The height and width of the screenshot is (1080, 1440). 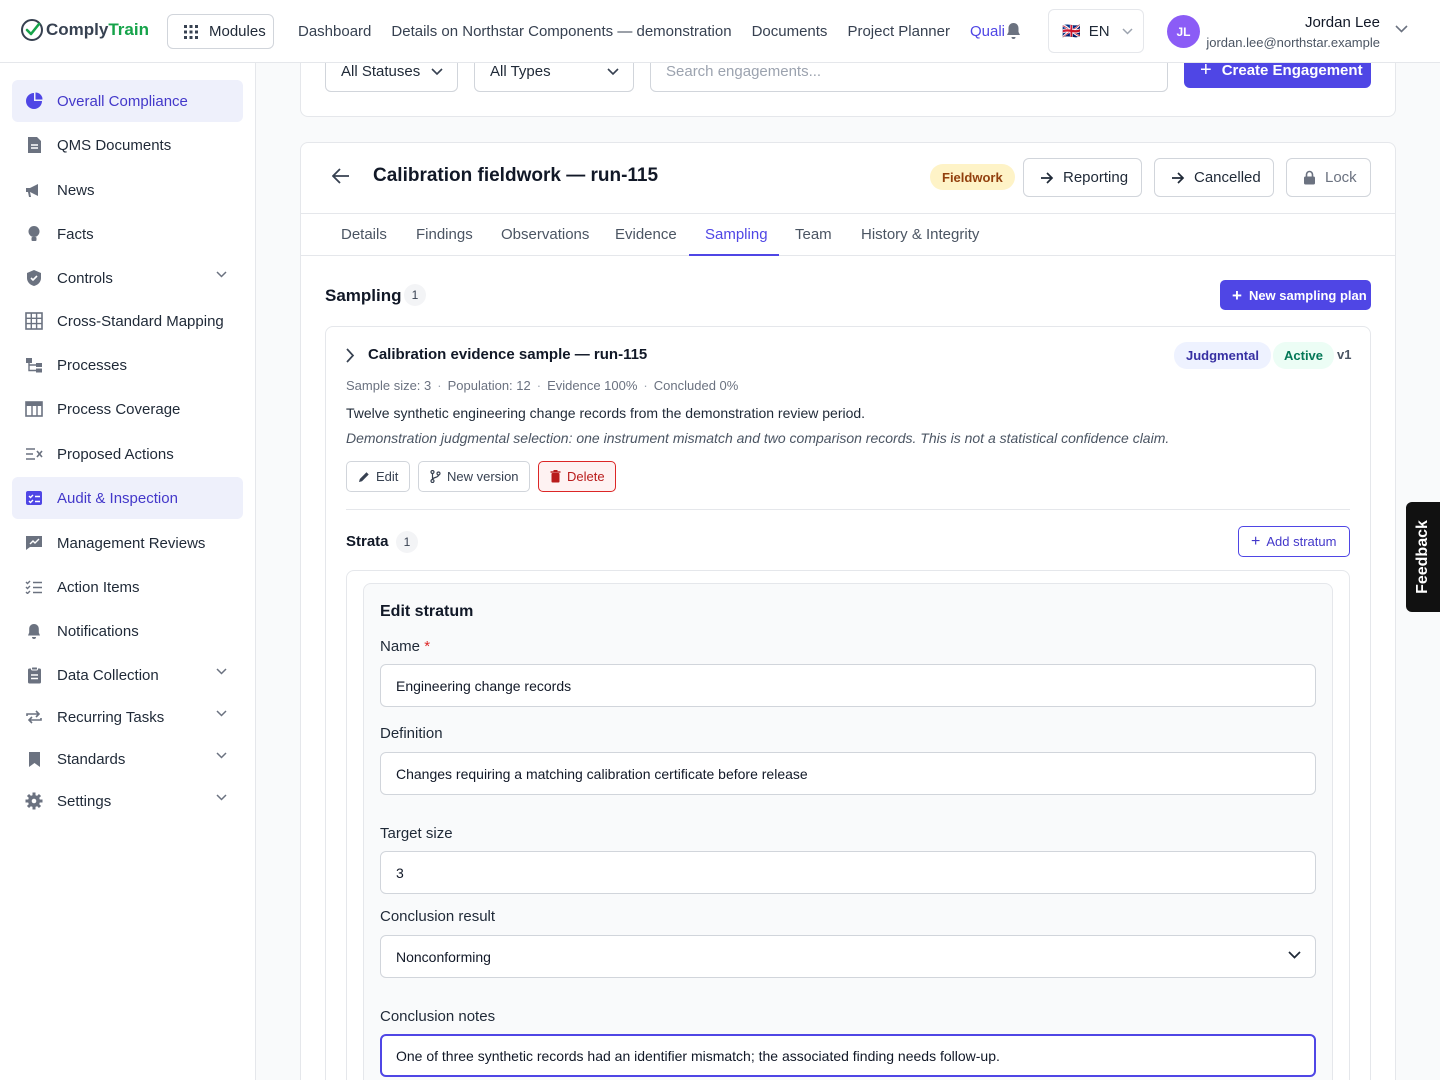 What do you see at coordinates (790, 31) in the screenshot?
I see `nav-documents: Documents` at bounding box center [790, 31].